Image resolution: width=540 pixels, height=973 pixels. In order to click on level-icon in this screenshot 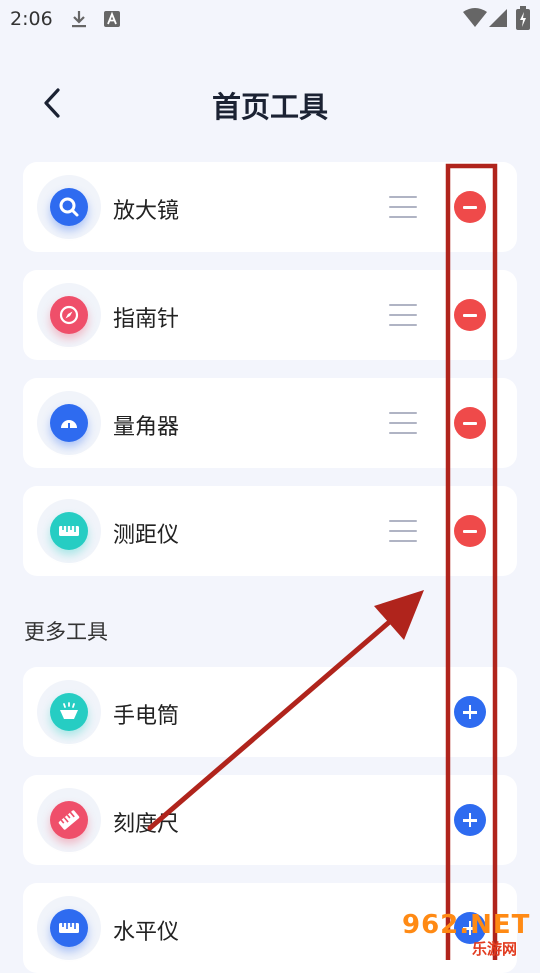, I will do `click(69, 928)`.